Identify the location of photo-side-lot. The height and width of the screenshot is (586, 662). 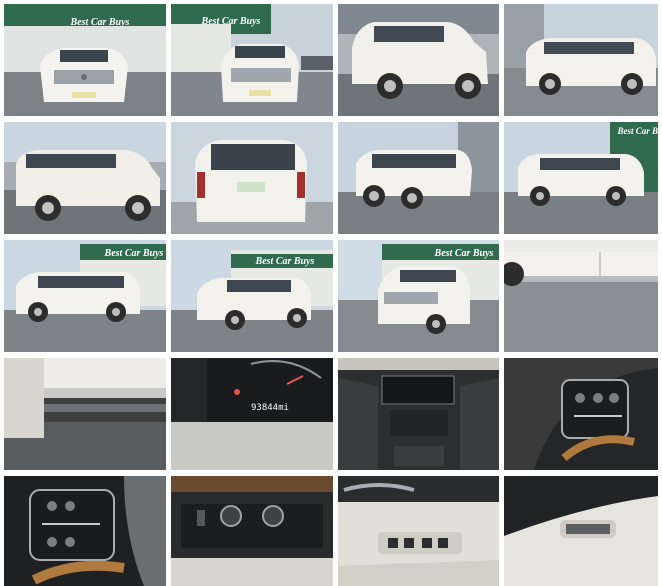
(418, 60).